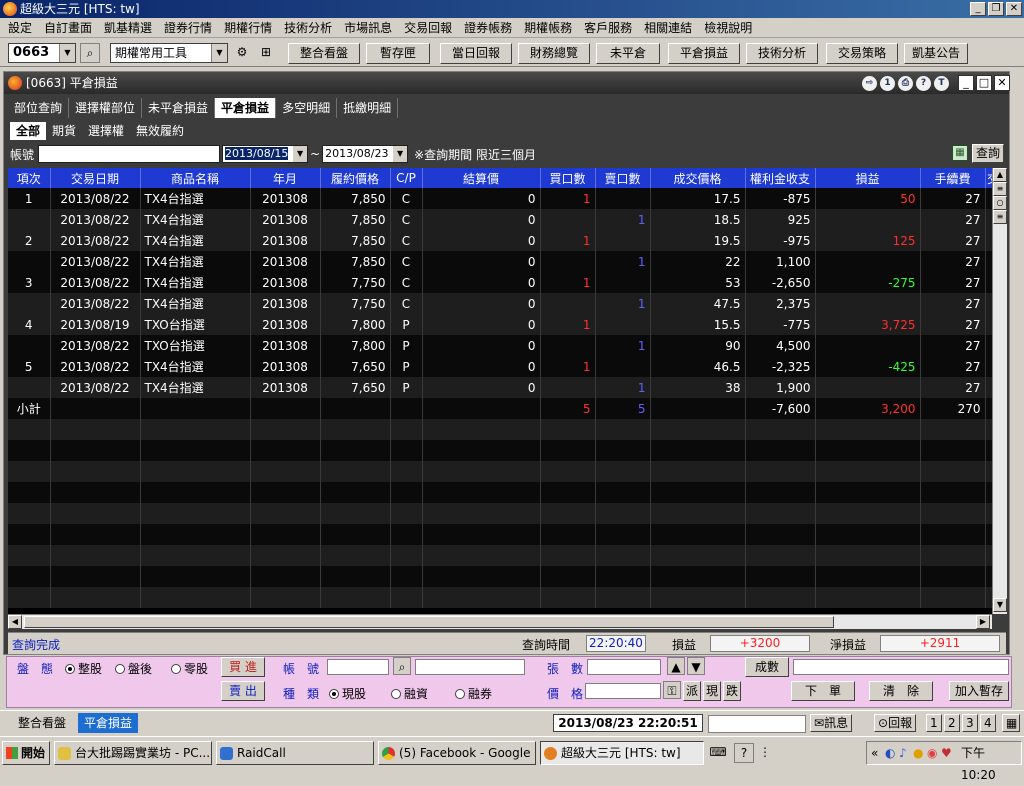 The image size is (1024, 786). Describe the element at coordinates (905, 83) in the screenshot. I see `print-icon: ⎙` at that location.